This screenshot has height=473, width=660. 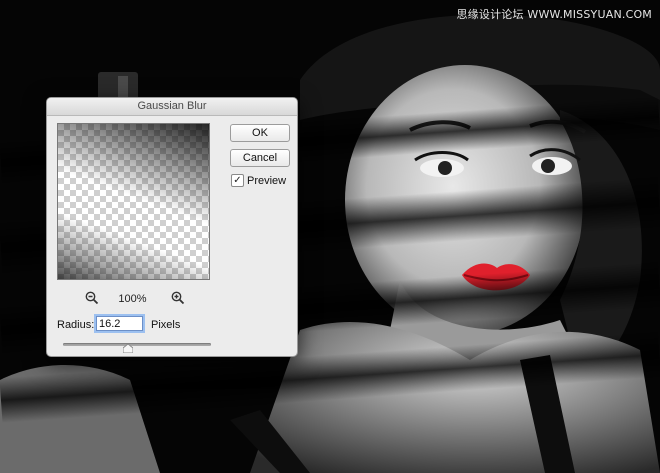 I want to click on preview-toggle: ✓ Preview, so click(x=258, y=180).